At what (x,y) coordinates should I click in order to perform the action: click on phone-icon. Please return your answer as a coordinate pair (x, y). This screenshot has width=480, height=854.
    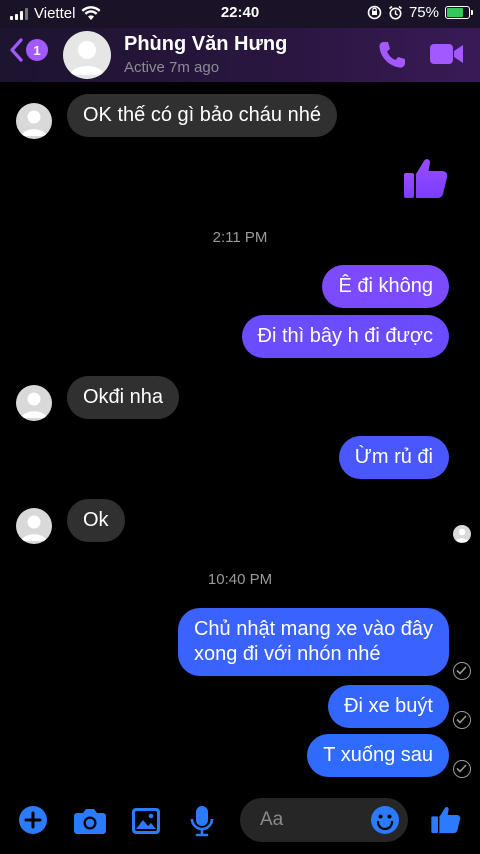
    Looking at the image, I should click on (392, 55).